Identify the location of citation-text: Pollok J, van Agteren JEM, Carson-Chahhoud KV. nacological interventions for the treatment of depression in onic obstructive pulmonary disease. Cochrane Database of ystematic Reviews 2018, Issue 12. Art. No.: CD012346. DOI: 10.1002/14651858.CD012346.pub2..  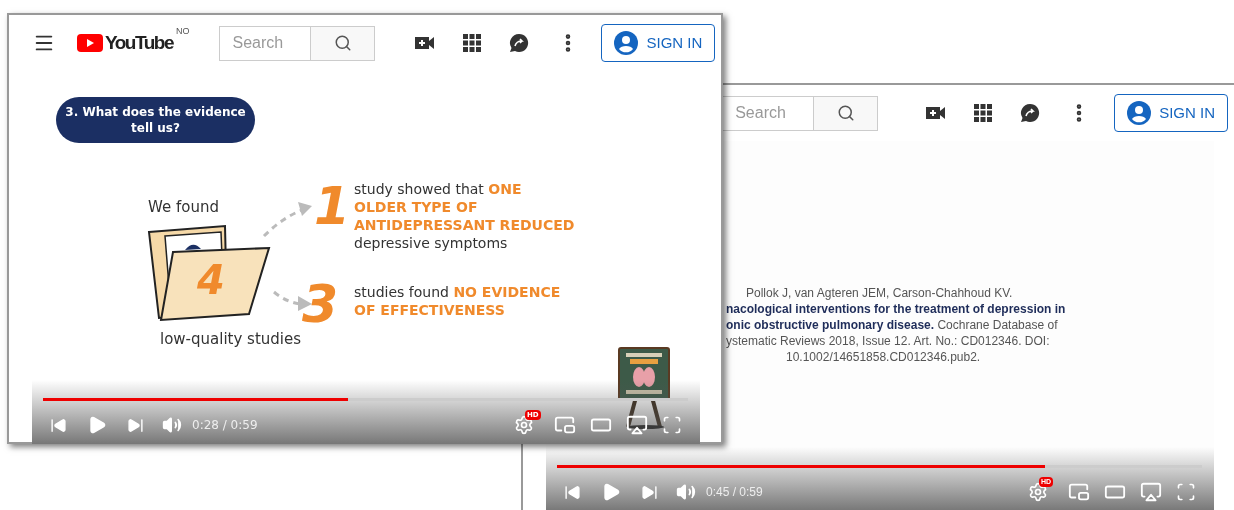
(895, 325).